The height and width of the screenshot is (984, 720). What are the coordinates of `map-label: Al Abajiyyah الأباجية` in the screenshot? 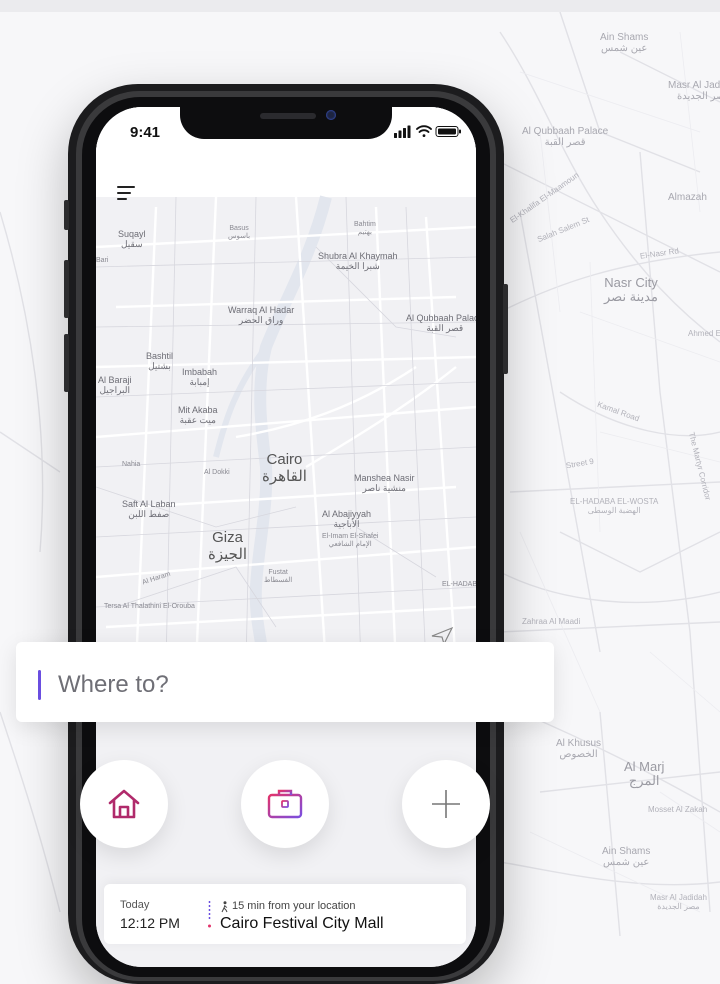 It's located at (347, 519).